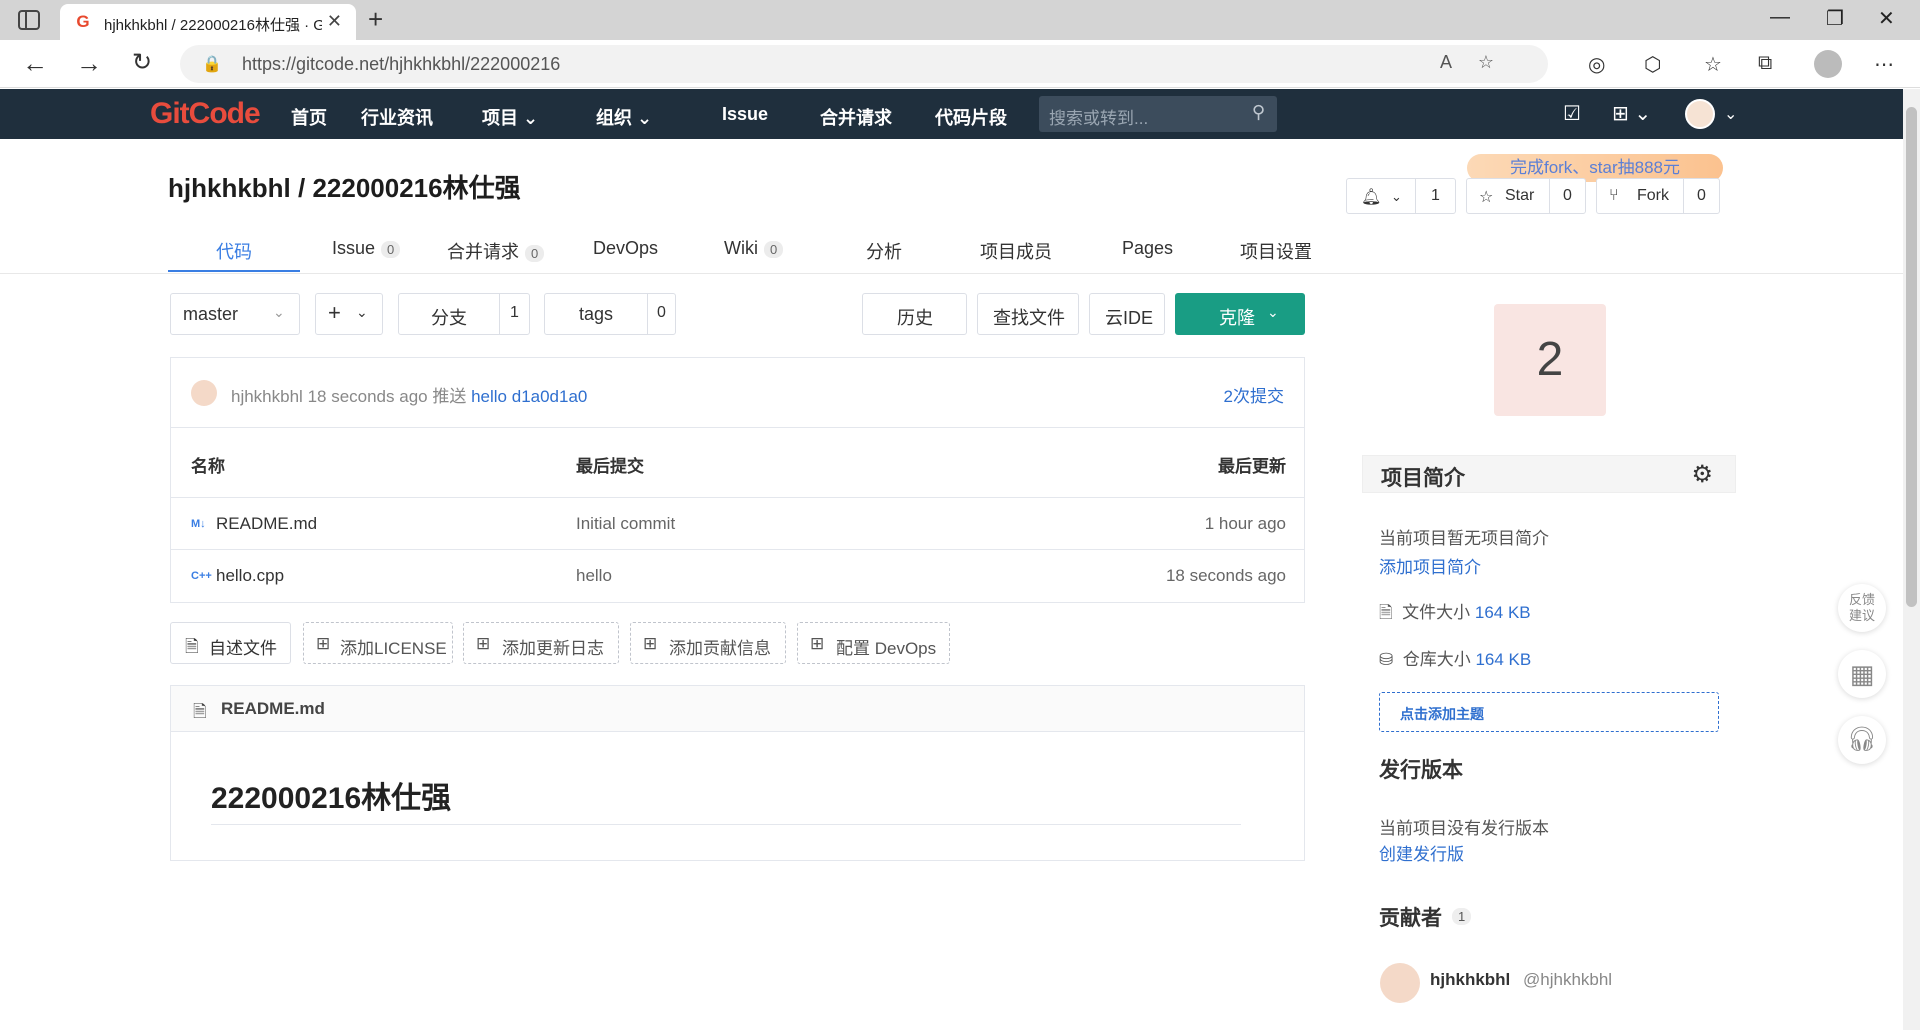 The height and width of the screenshot is (1030, 1920). I want to click on add-intro-link: 添加项目简介, so click(1430, 565).